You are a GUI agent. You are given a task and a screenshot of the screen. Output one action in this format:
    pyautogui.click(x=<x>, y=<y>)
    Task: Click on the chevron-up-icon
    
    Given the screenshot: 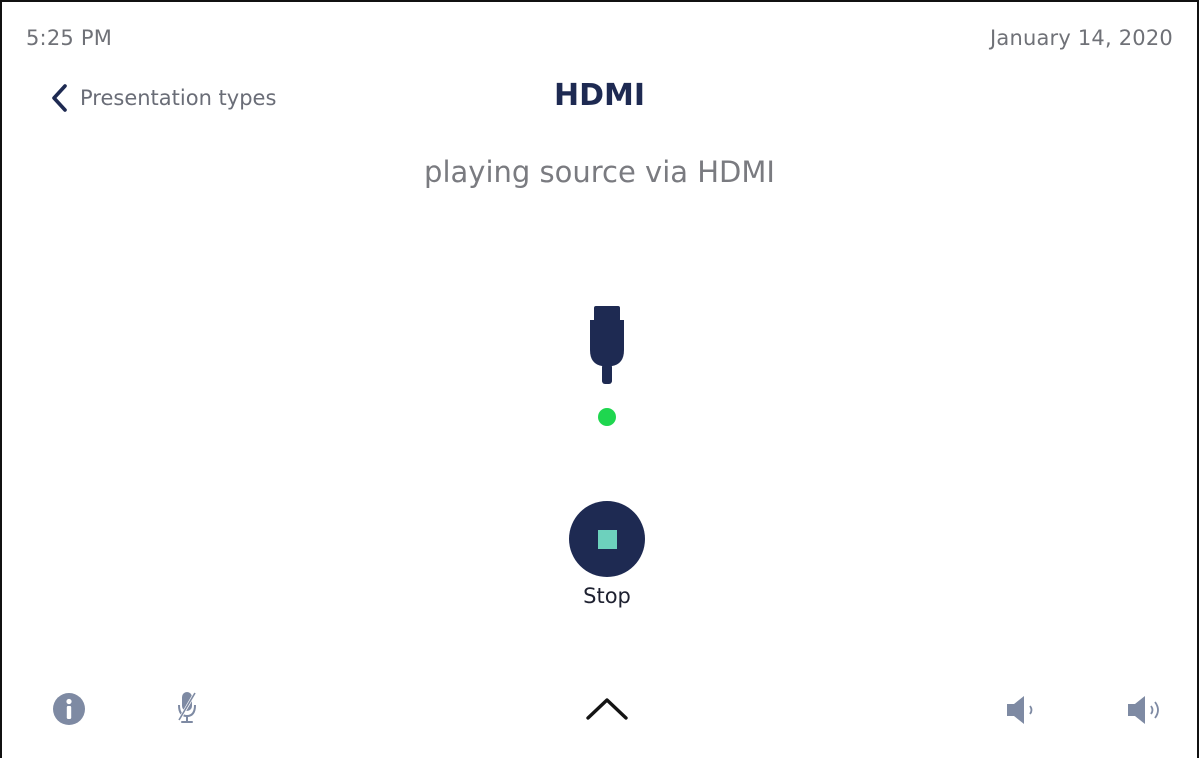 What is the action you would take?
    pyautogui.click(x=607, y=712)
    